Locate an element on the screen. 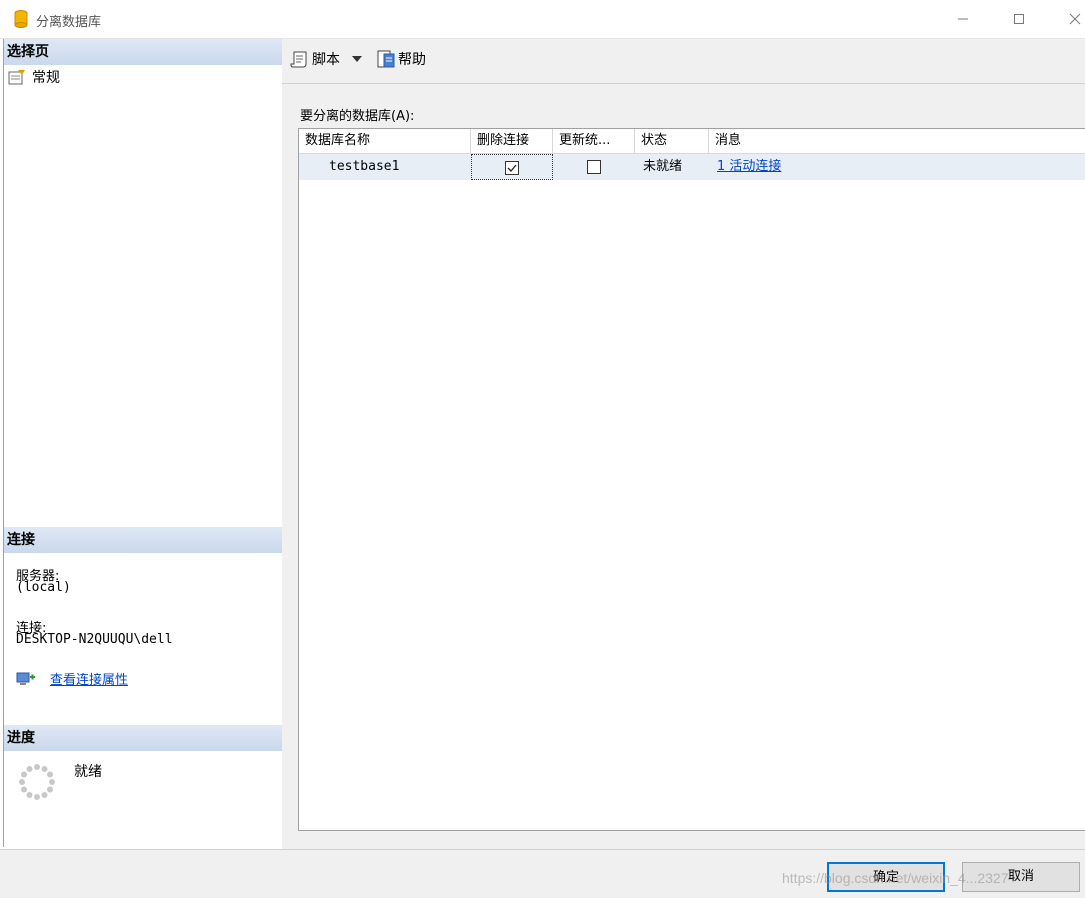  script-label: 脚本 is located at coordinates (326, 60).